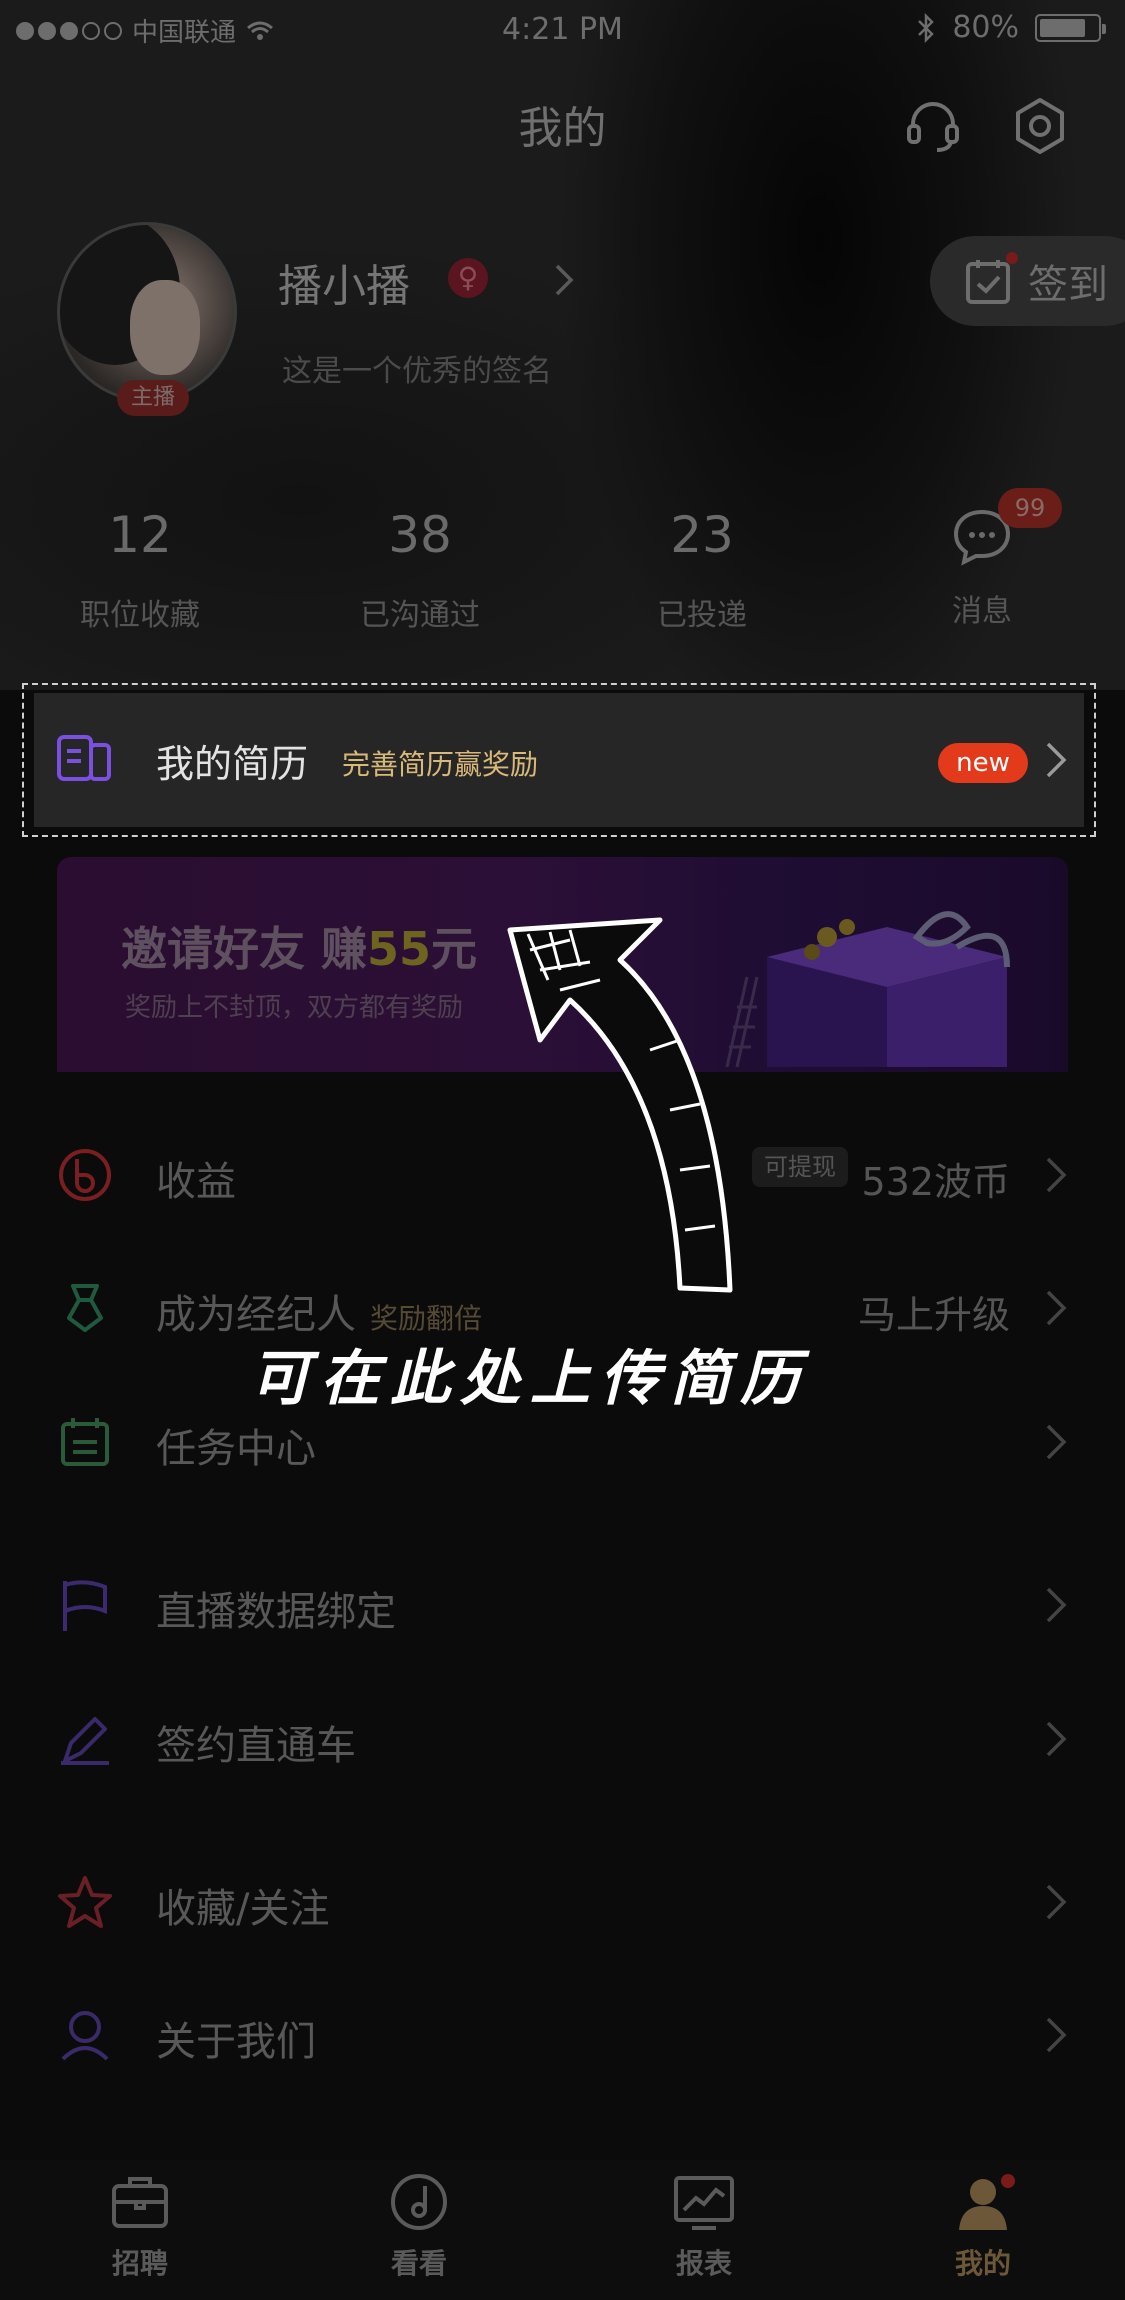  What do you see at coordinates (294, 1008) in the screenshot?
I see `banner-subline: 奖励上不封顶，双方都有奖励` at bounding box center [294, 1008].